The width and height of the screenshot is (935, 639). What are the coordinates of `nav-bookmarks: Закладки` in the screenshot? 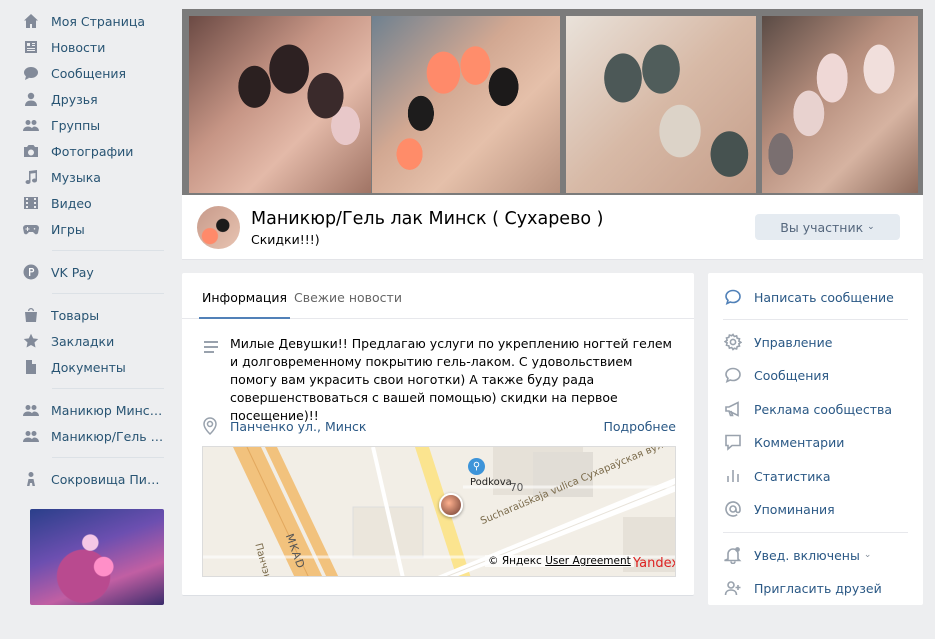 It's located at (94, 341).